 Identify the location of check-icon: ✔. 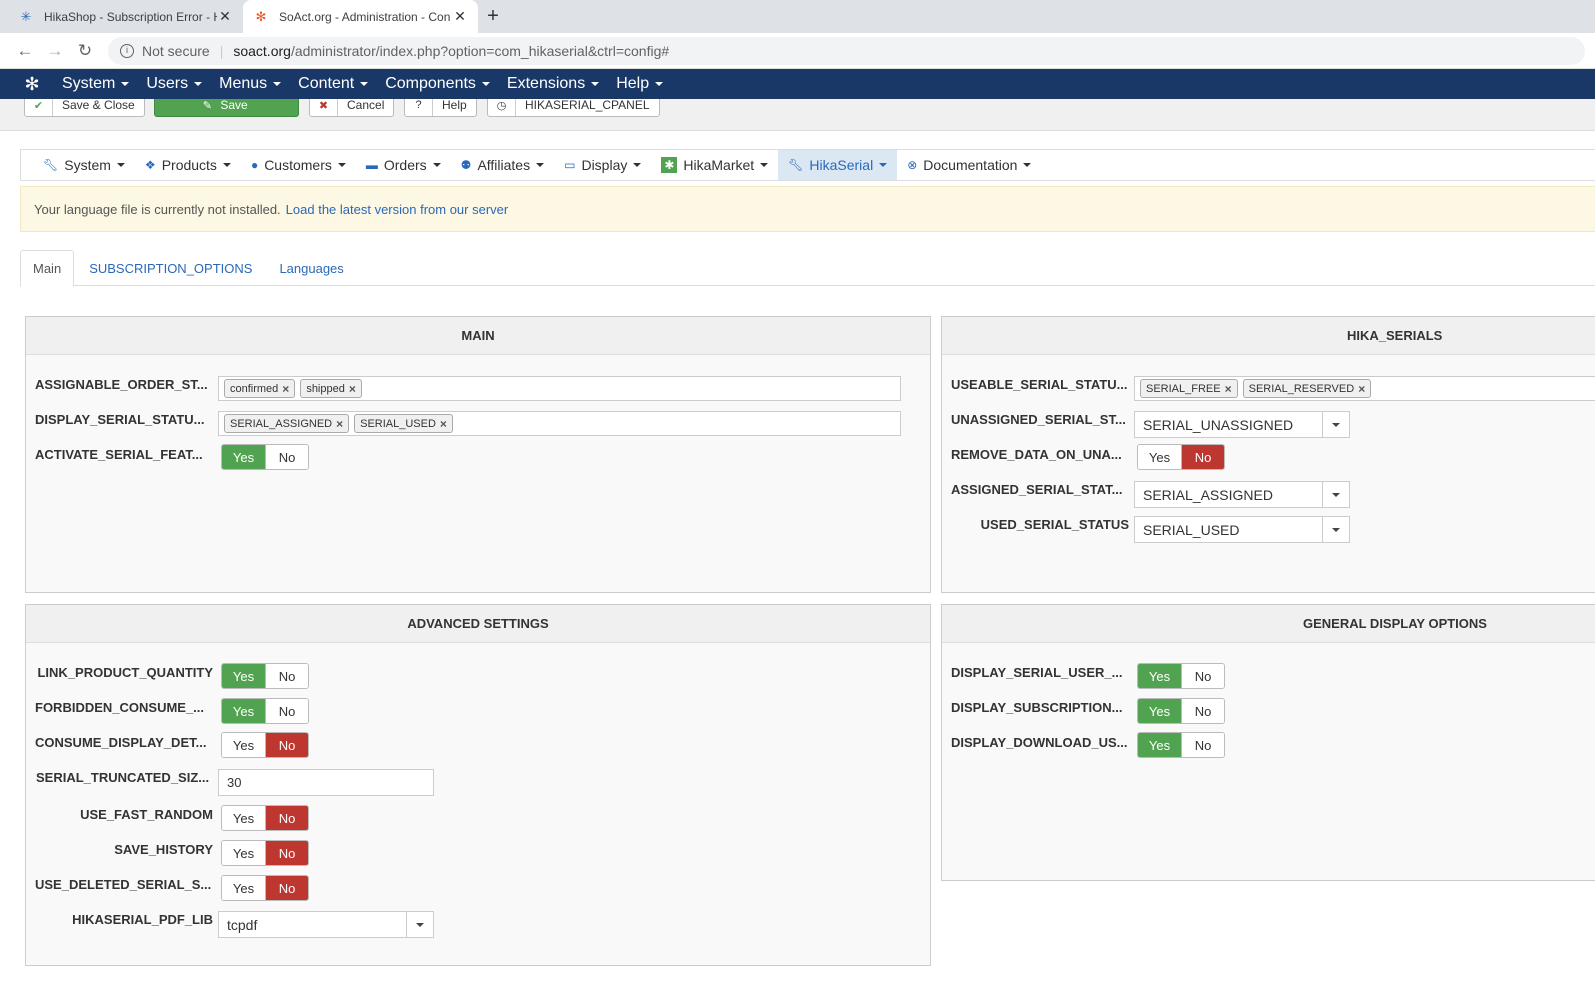
(39, 107).